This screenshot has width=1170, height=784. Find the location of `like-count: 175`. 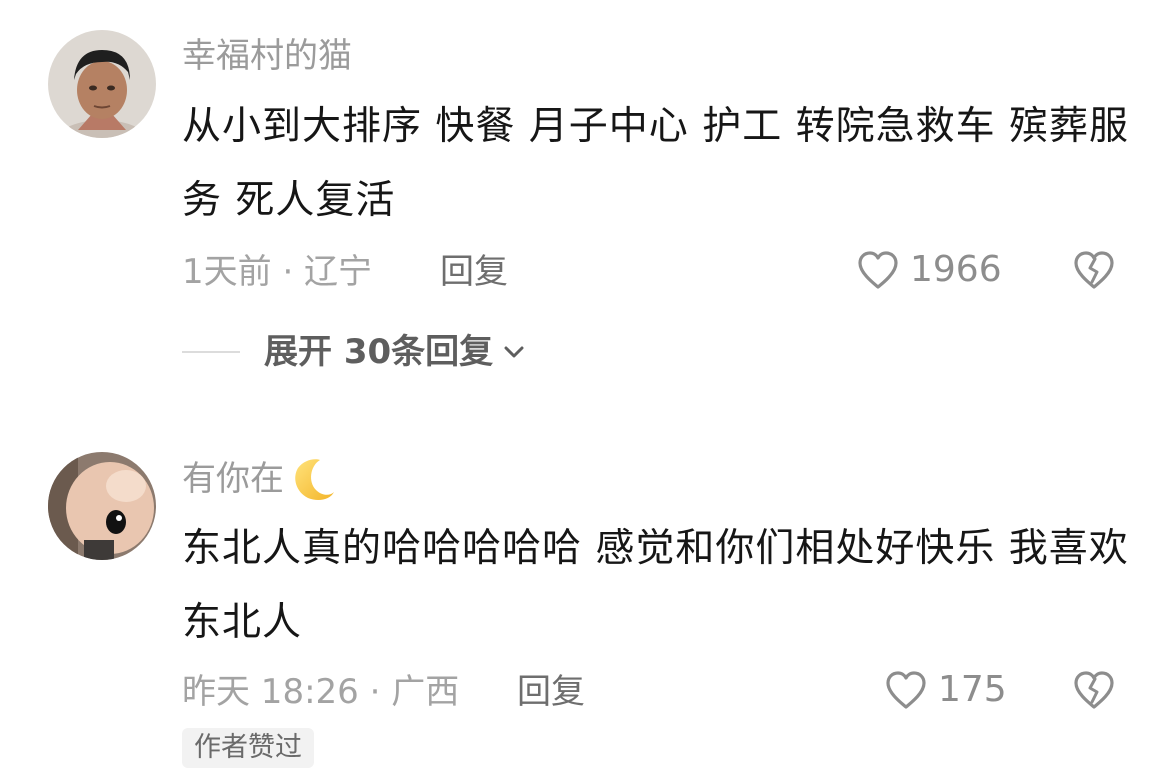

like-count: 175 is located at coordinates (972, 689).